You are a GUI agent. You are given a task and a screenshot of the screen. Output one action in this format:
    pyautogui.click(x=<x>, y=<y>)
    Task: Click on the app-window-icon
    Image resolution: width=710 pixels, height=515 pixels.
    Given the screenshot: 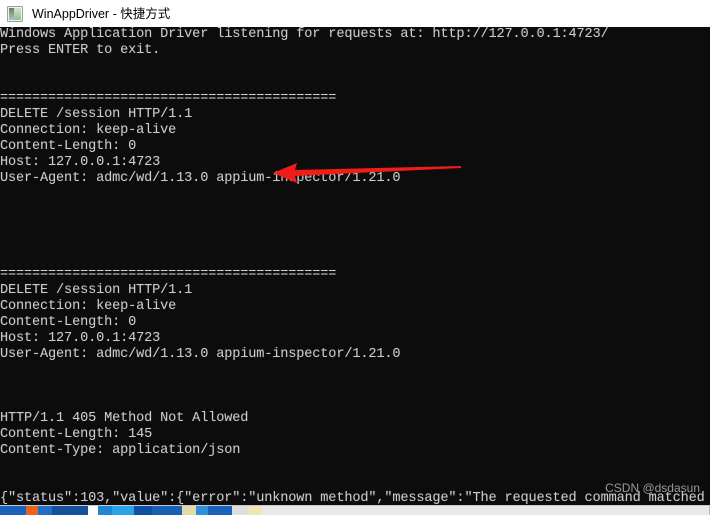 What is the action you would take?
    pyautogui.click(x=15, y=13)
    